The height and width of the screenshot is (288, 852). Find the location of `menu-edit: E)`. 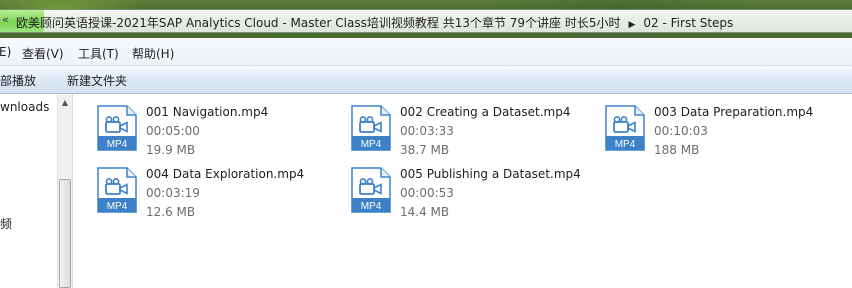

menu-edit: E) is located at coordinates (5, 52).